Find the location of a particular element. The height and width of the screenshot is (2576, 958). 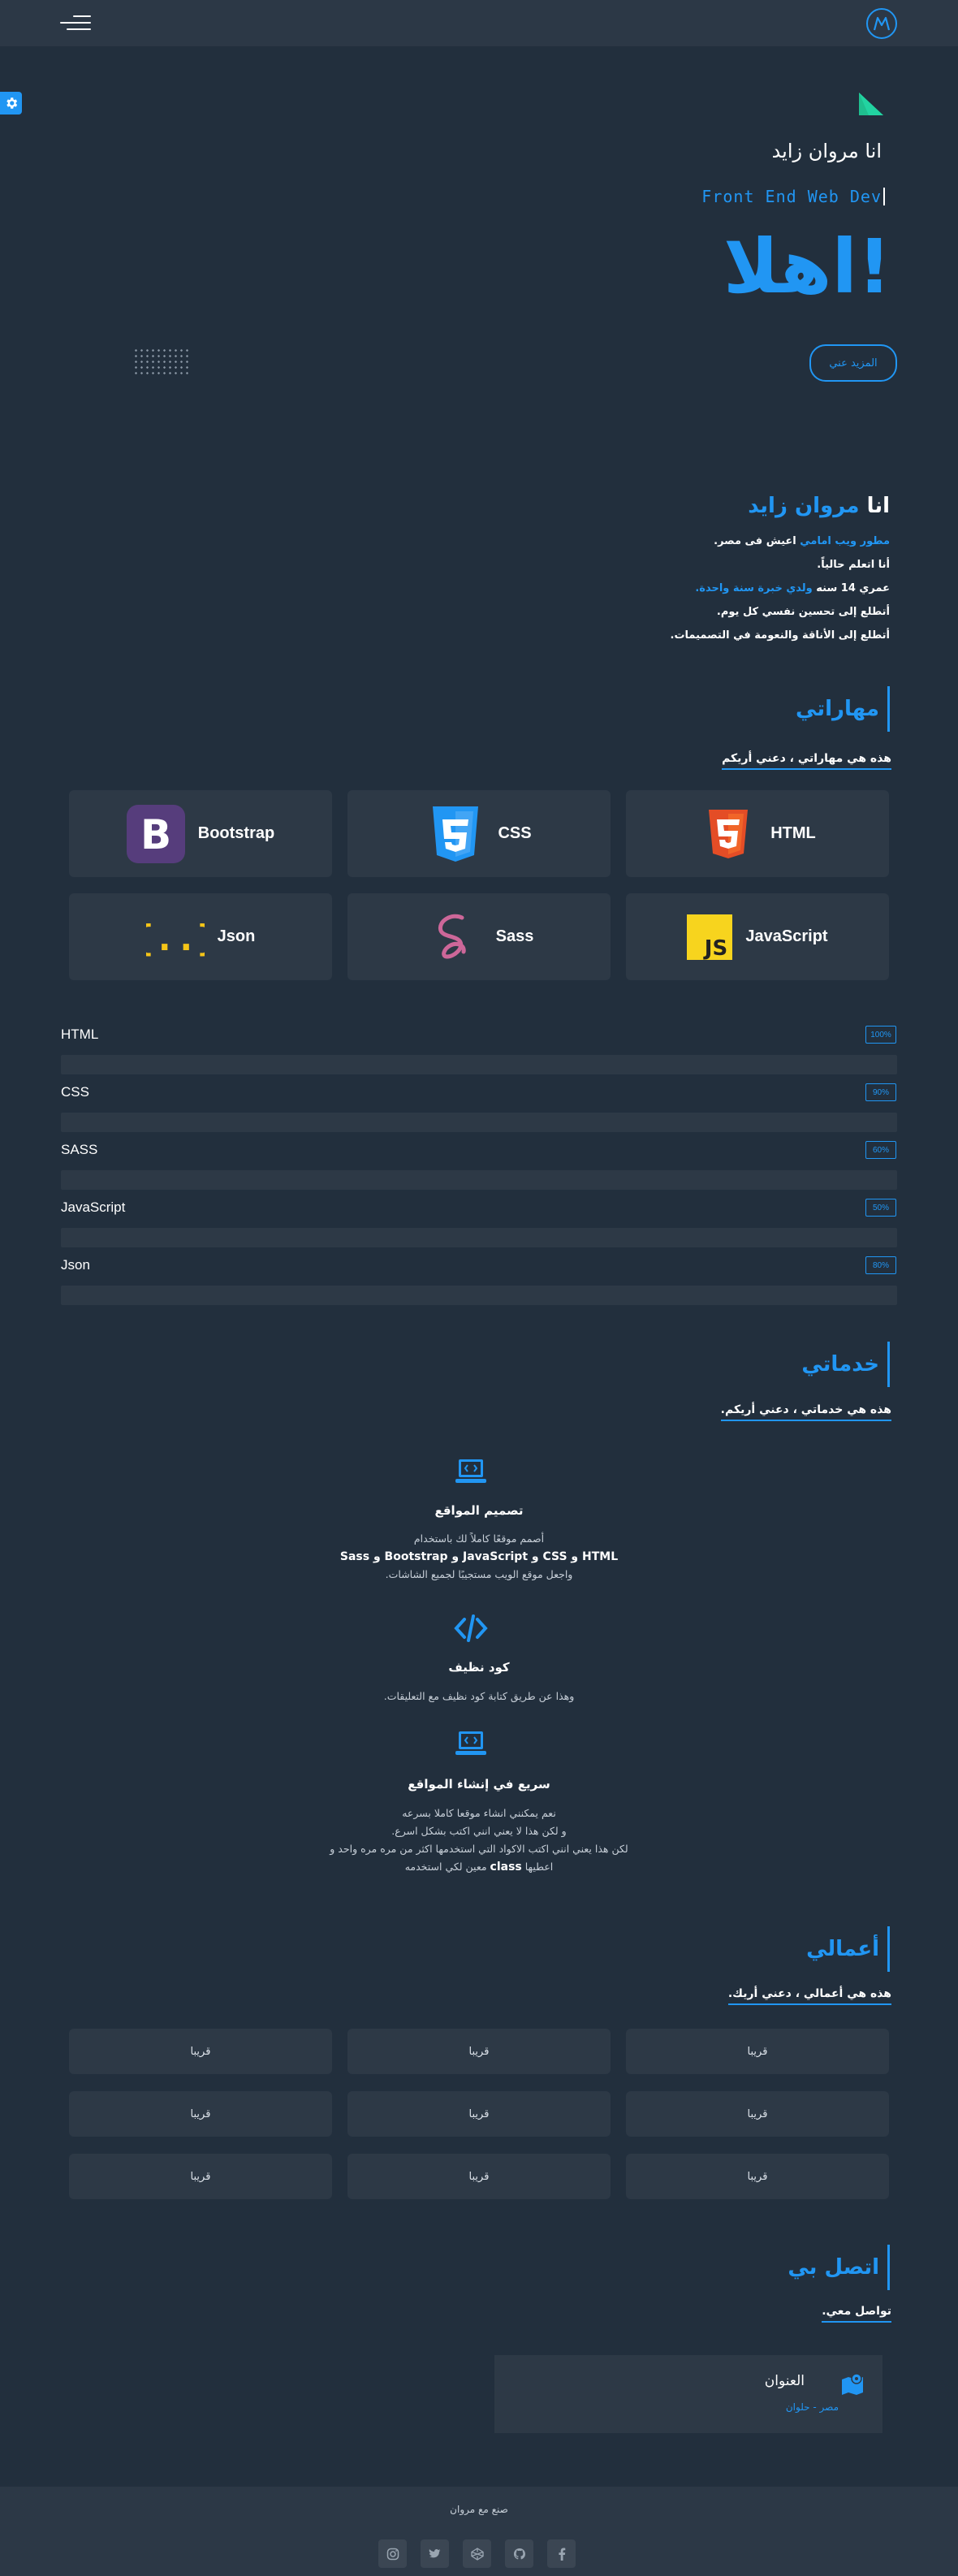

service-line: أصمم موقعًا كاملاً لك باستخدام is located at coordinates (479, 1539).